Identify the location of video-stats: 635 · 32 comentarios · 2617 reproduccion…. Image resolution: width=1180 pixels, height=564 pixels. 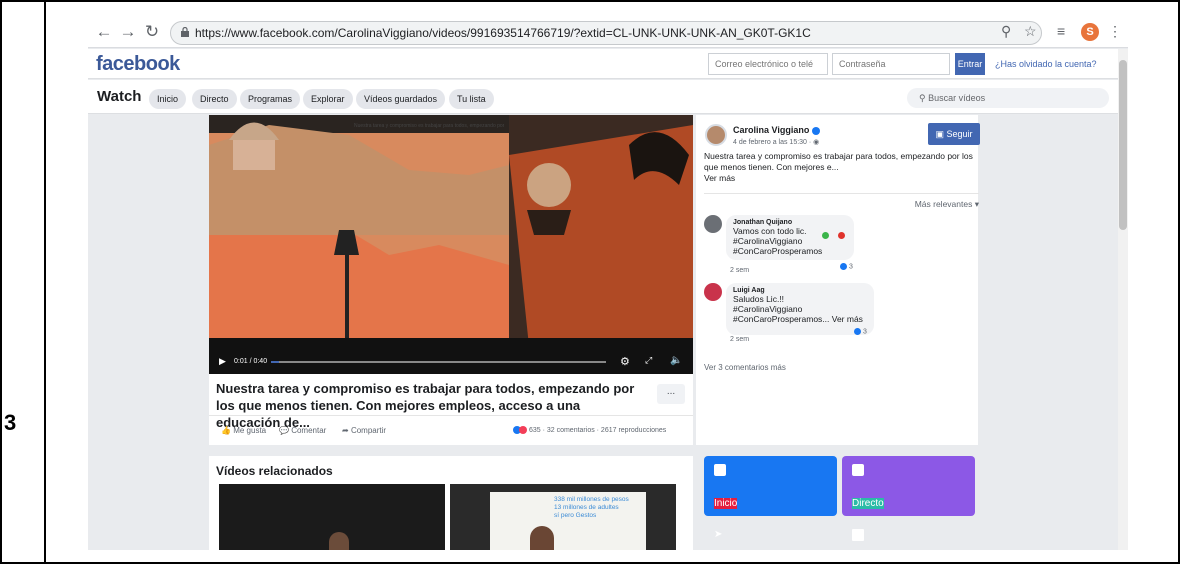
(589, 430).